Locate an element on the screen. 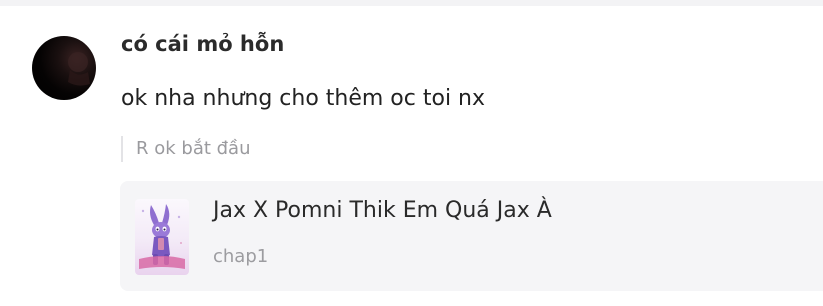 This screenshot has height=306, width=823. story-cover-image is located at coordinates (162, 237).